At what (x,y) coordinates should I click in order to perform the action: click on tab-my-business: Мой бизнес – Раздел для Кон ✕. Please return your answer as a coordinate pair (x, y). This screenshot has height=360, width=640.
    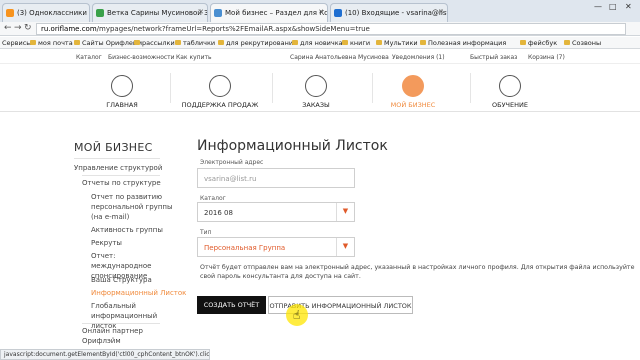
    Looking at the image, I should click on (269, 12).